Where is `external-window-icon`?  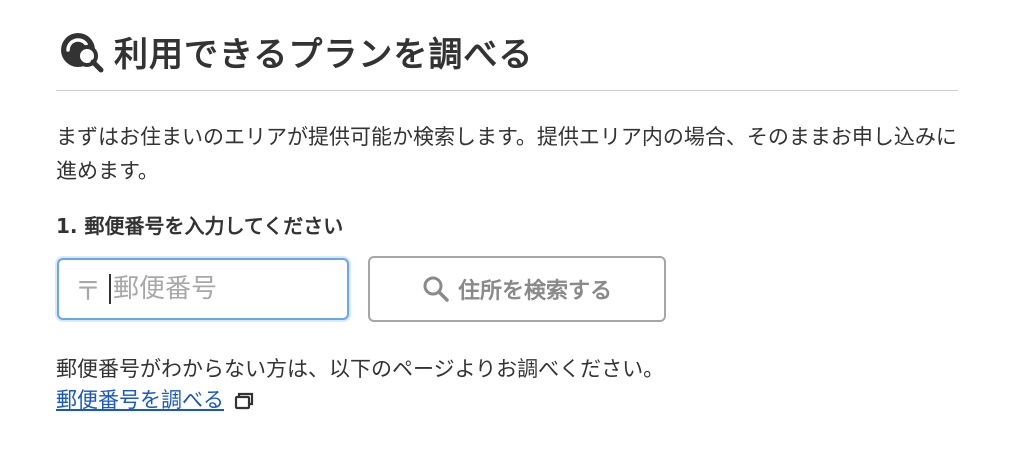
external-window-icon is located at coordinates (244, 401).